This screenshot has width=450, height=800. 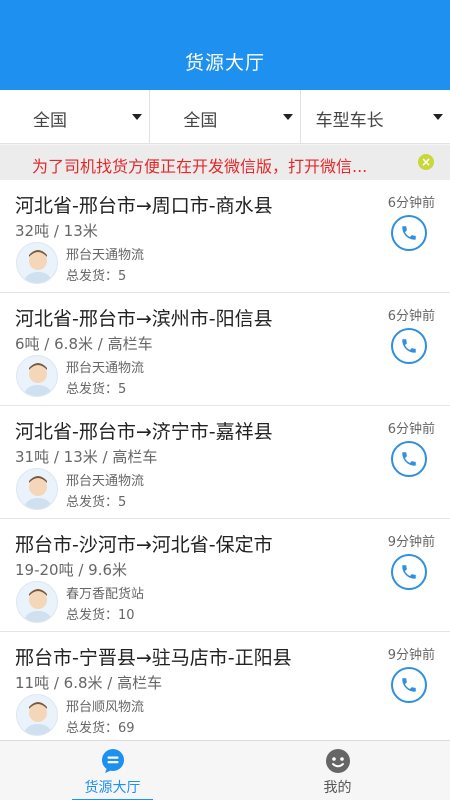 What do you see at coordinates (225, 45) in the screenshot?
I see `app-header: 货源大厅` at bounding box center [225, 45].